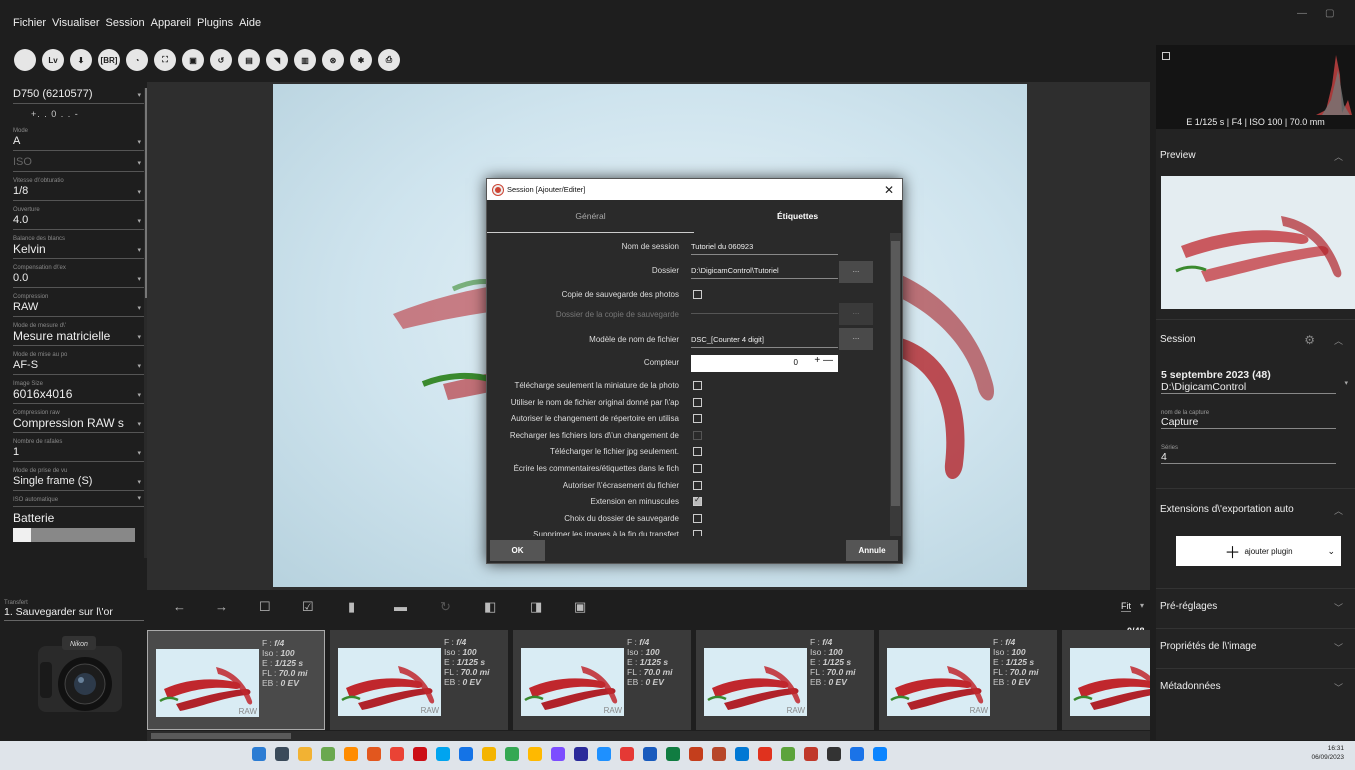  What do you see at coordinates (125, 23) in the screenshot?
I see `menu-session: Session` at bounding box center [125, 23].